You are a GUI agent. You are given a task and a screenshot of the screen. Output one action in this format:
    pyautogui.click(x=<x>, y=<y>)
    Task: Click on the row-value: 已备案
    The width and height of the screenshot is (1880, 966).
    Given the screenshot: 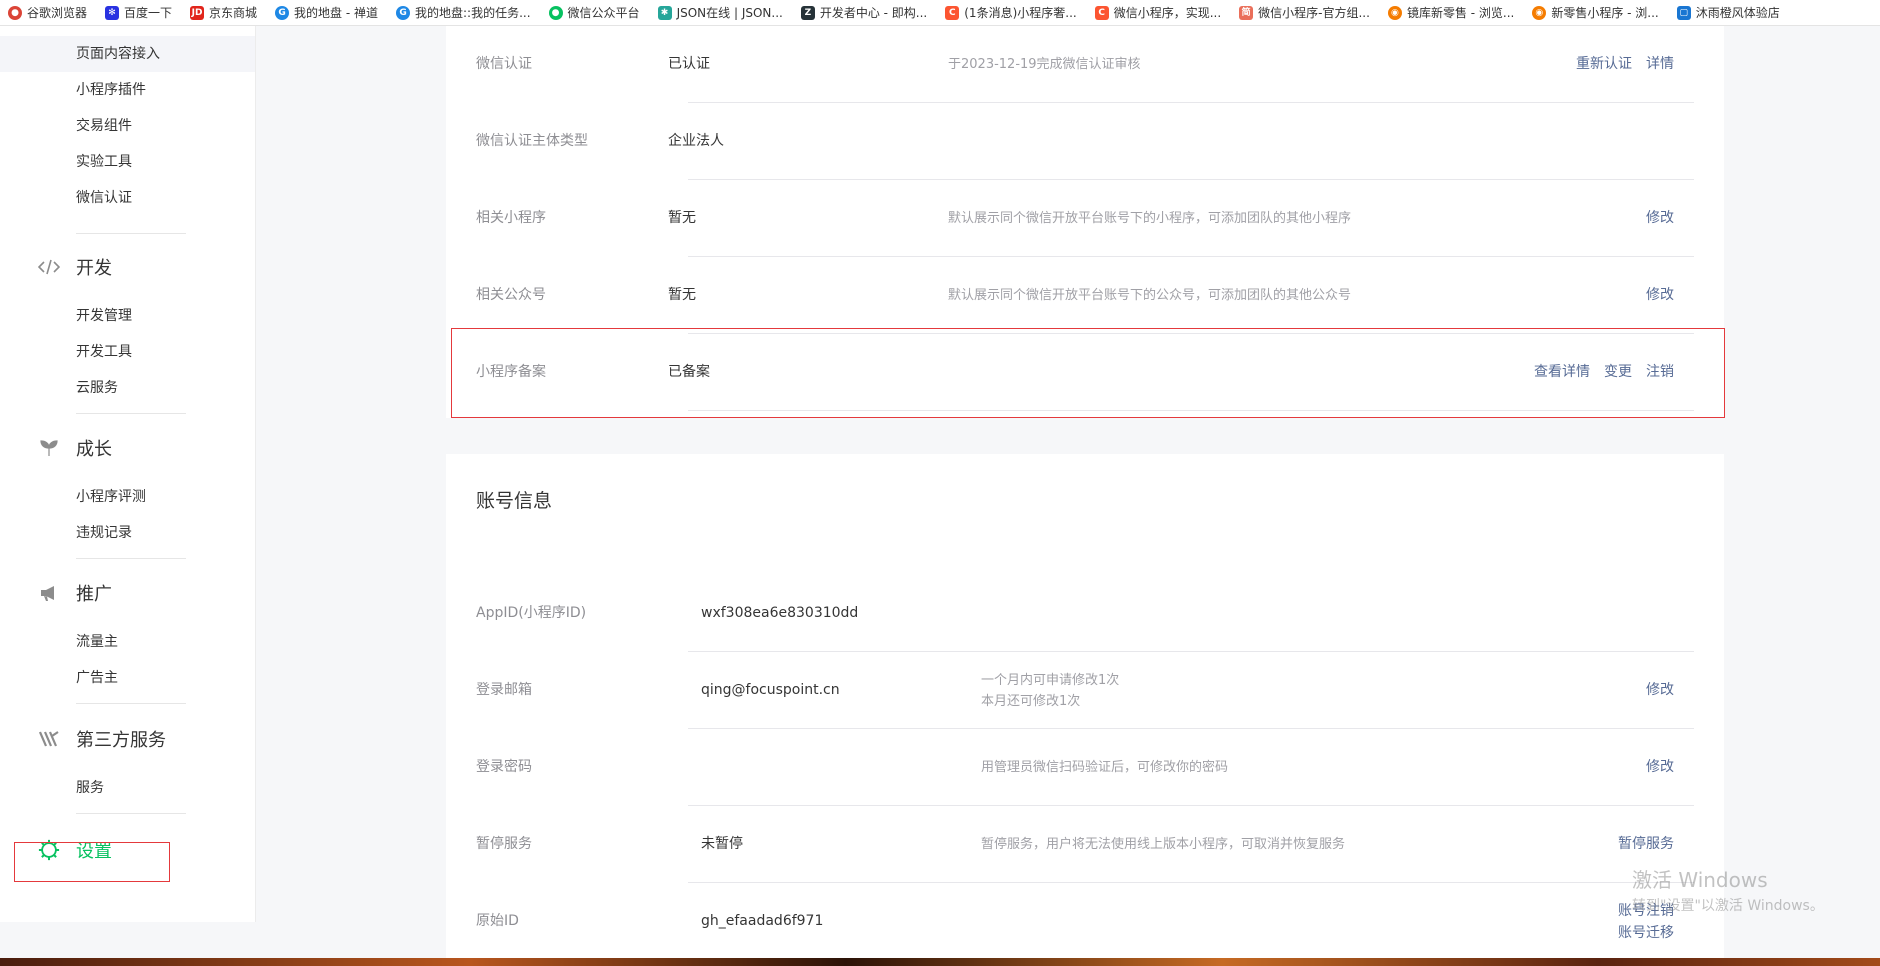 What is the action you would take?
    pyautogui.click(x=689, y=372)
    